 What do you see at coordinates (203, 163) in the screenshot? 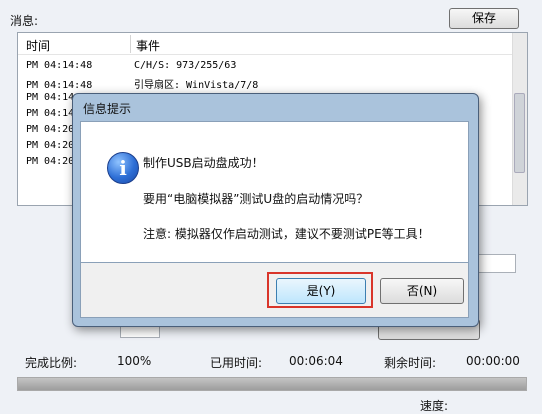
I see `dialog-message-success: 制作USB启动盘成功！` at bounding box center [203, 163].